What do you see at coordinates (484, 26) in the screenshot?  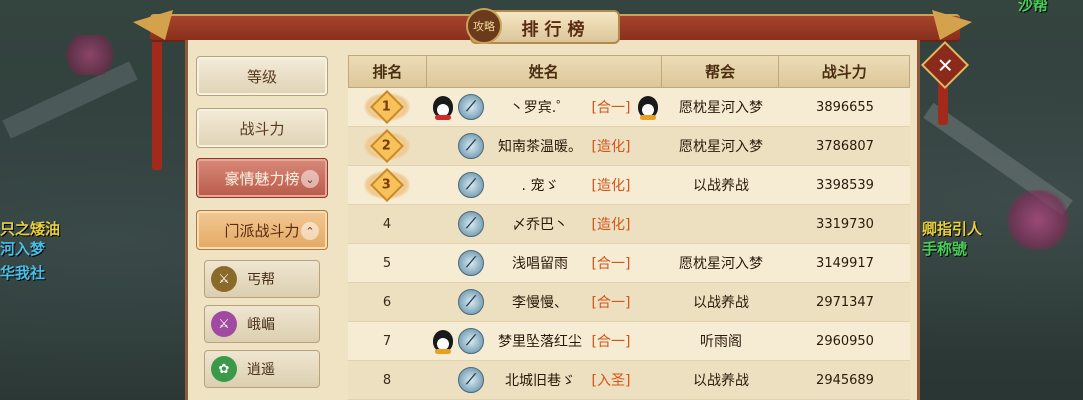 I see `guide-badge-icon: 攻略` at bounding box center [484, 26].